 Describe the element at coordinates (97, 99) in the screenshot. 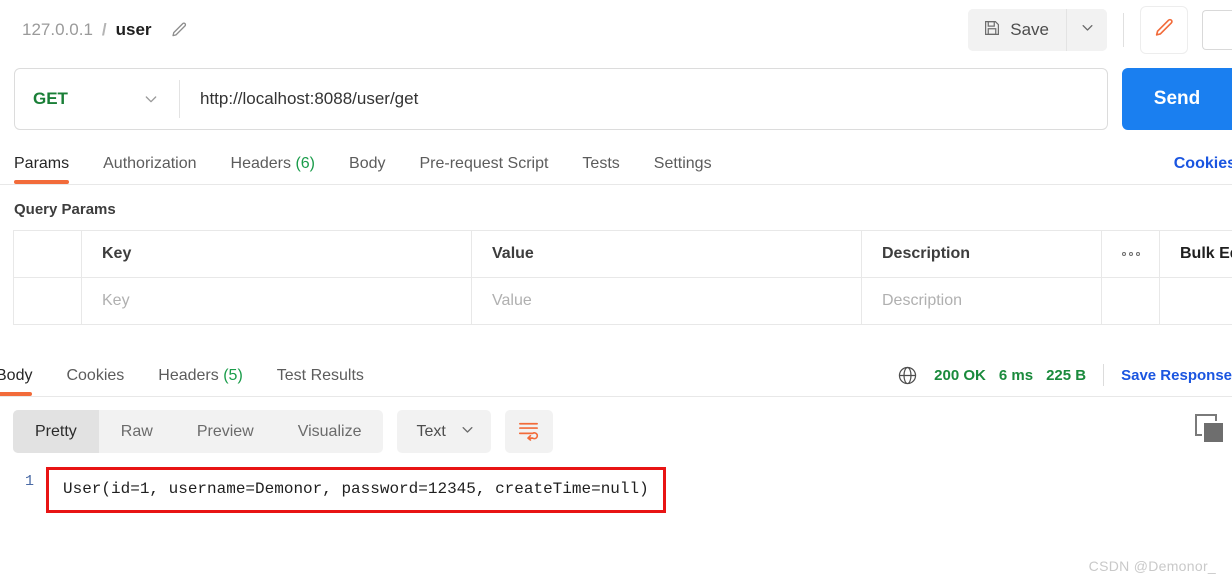

I see `http-method-select: GET` at that location.